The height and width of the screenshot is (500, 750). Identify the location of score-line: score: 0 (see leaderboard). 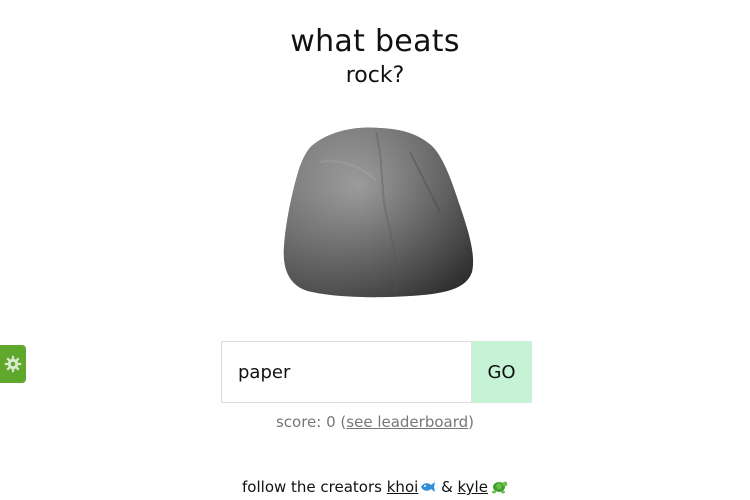
(375, 422).